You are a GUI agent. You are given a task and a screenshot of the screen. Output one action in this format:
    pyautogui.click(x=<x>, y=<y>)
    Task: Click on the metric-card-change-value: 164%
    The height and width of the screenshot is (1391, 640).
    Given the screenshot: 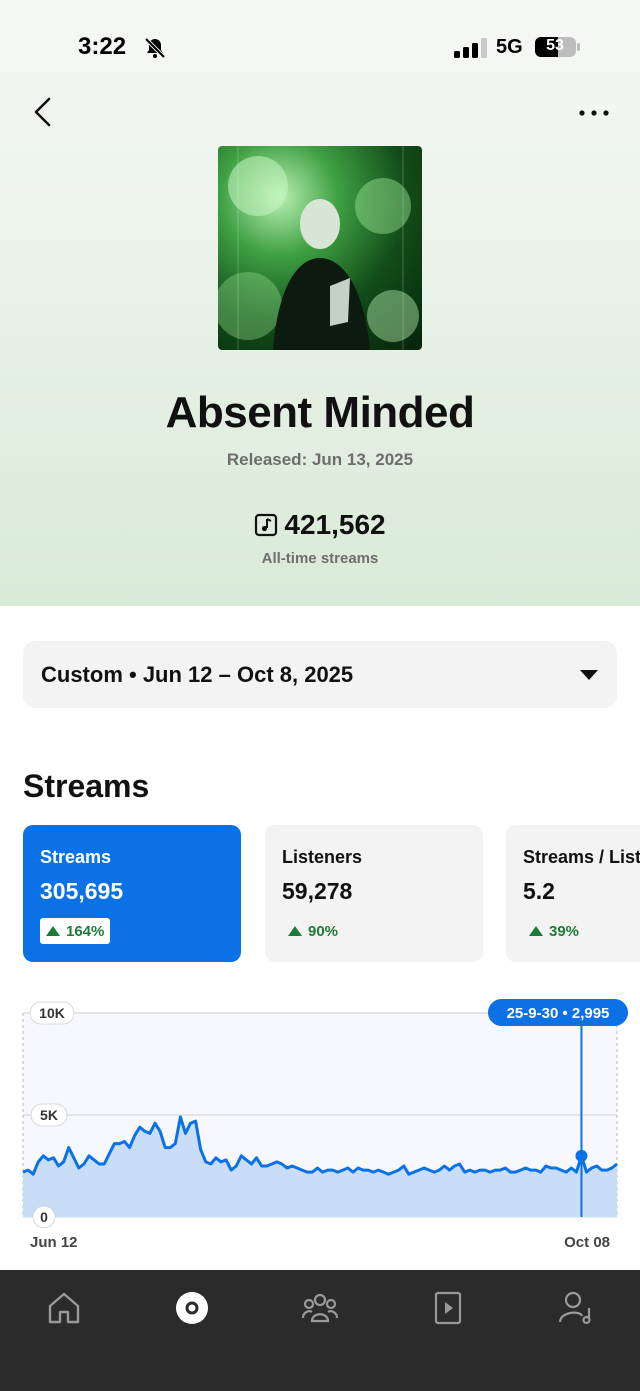 What is the action you would take?
    pyautogui.click(x=85, y=931)
    